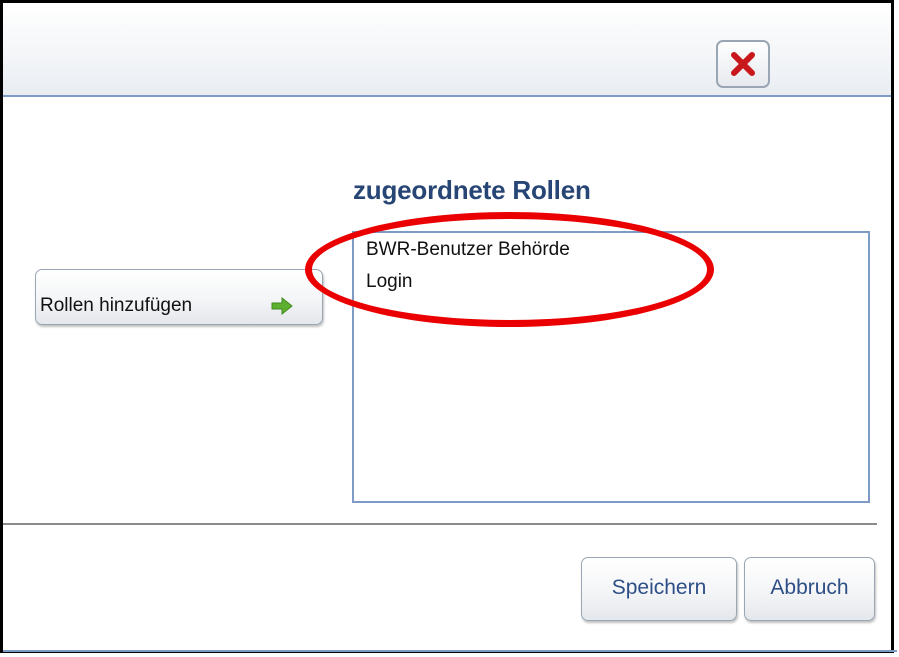 The height and width of the screenshot is (657, 899). I want to click on cancel-button: Abbruch, so click(809, 589).